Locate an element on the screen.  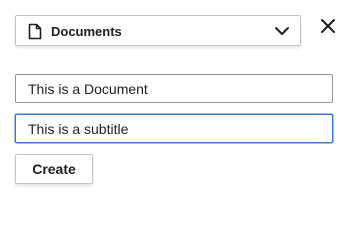
subtitle-input is located at coordinates (174, 128).